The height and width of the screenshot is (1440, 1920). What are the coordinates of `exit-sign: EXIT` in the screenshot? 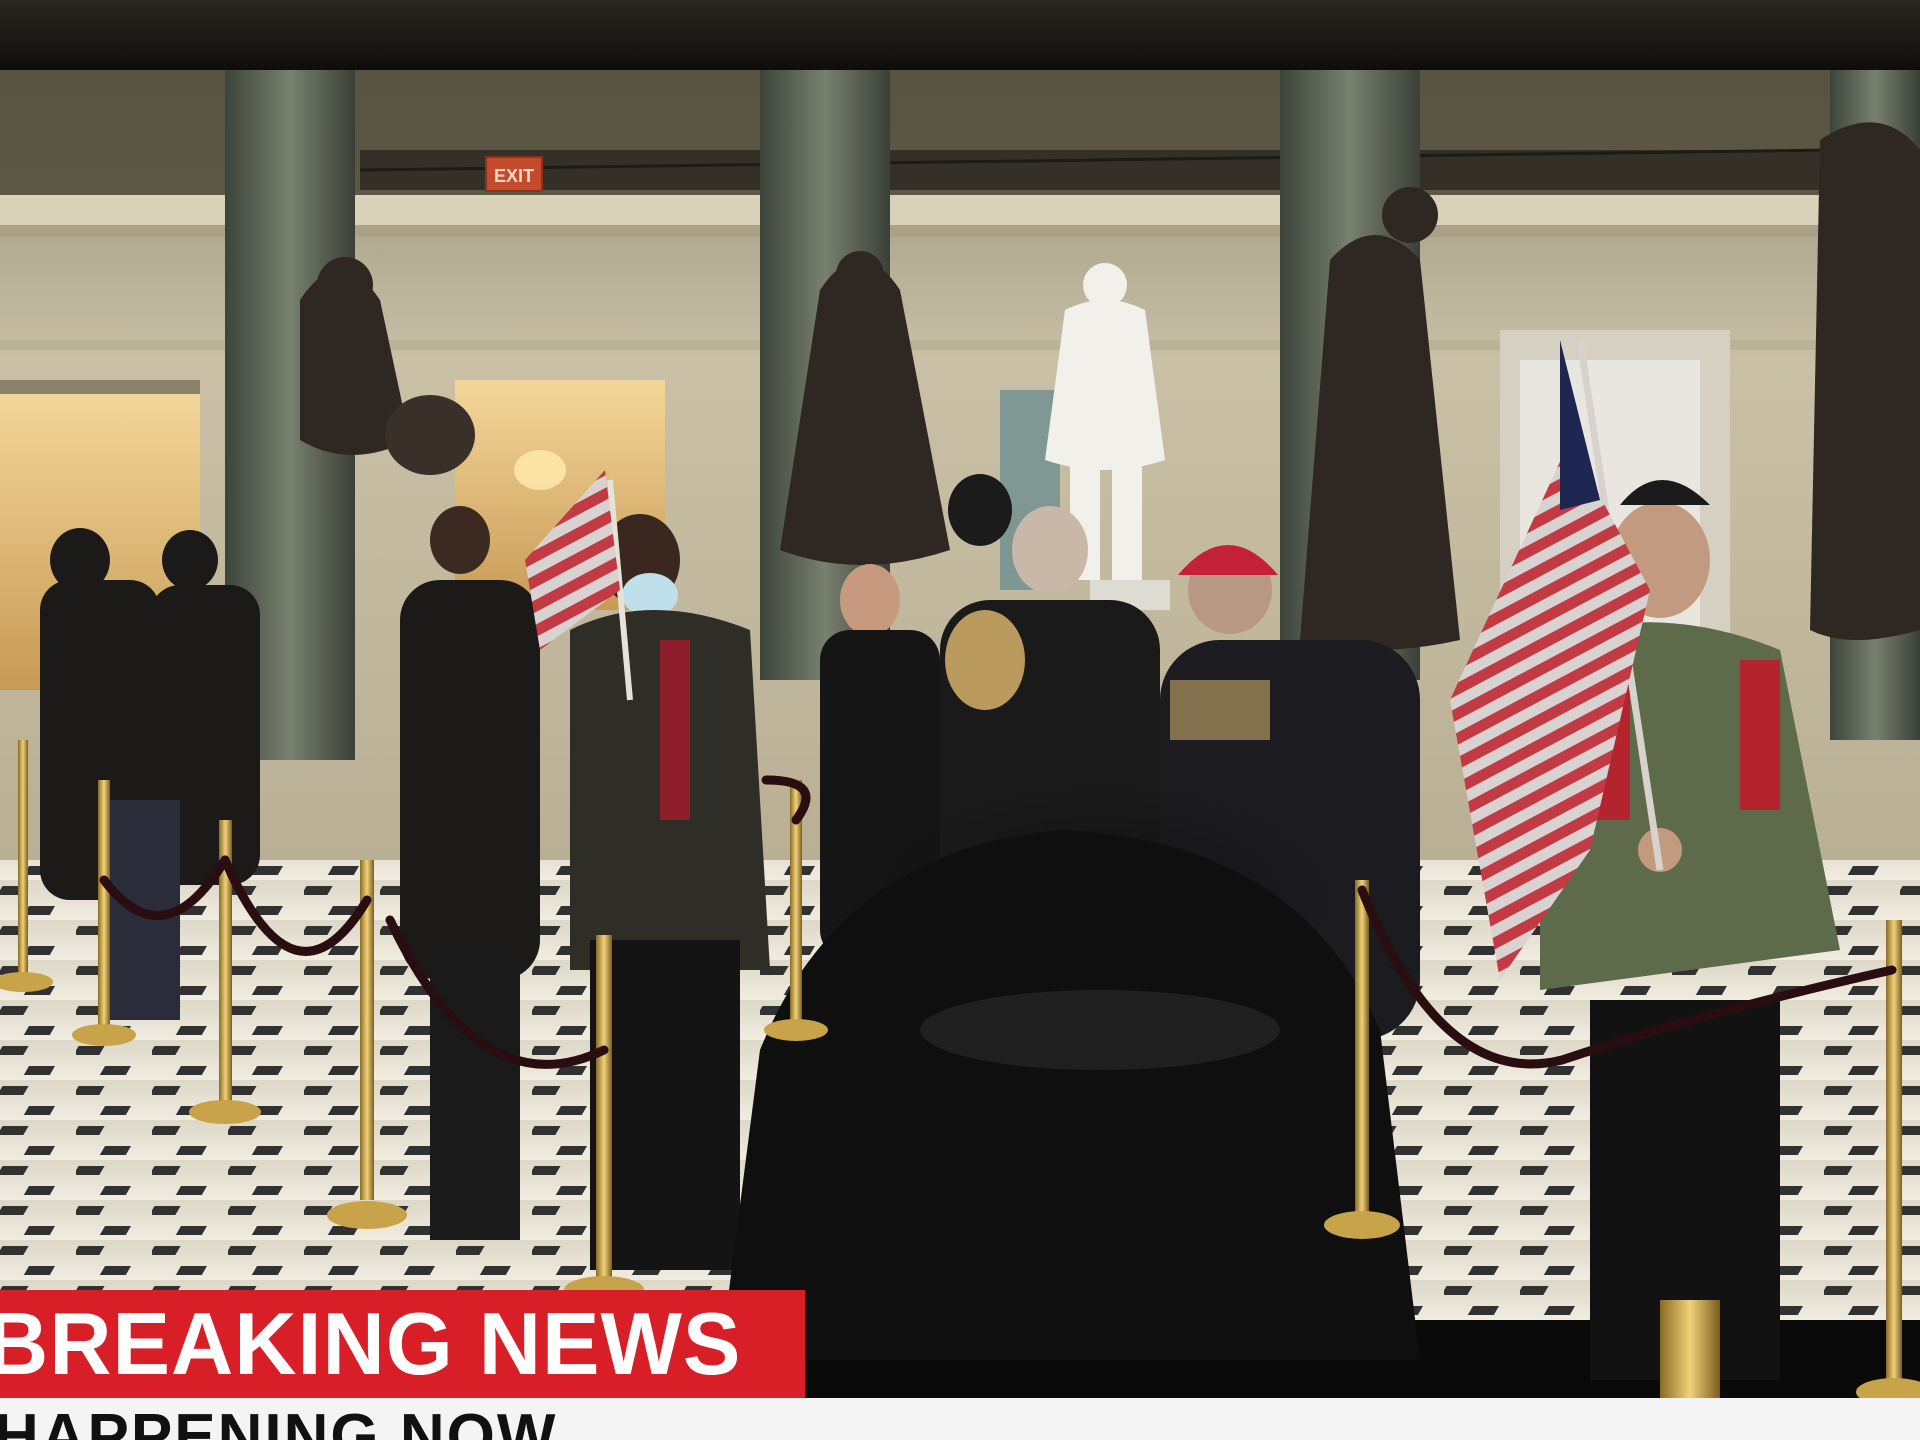 It's located at (514, 174).